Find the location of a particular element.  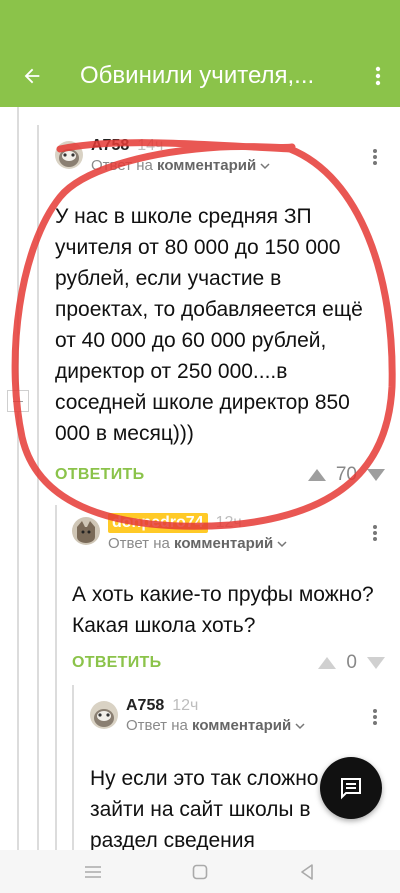

author-name: donpedro74 is located at coordinates (158, 523).